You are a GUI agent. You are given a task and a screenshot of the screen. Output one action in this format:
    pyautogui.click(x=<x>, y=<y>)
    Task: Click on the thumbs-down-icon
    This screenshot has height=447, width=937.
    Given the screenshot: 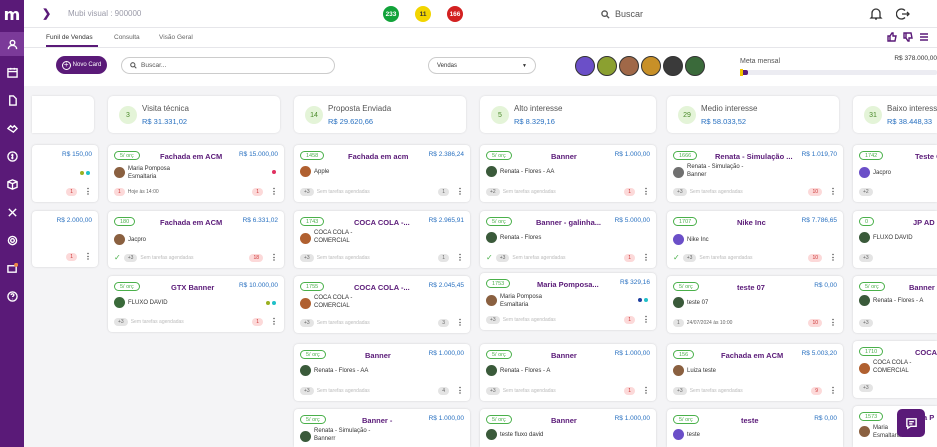 What is the action you would take?
    pyautogui.click(x=908, y=37)
    